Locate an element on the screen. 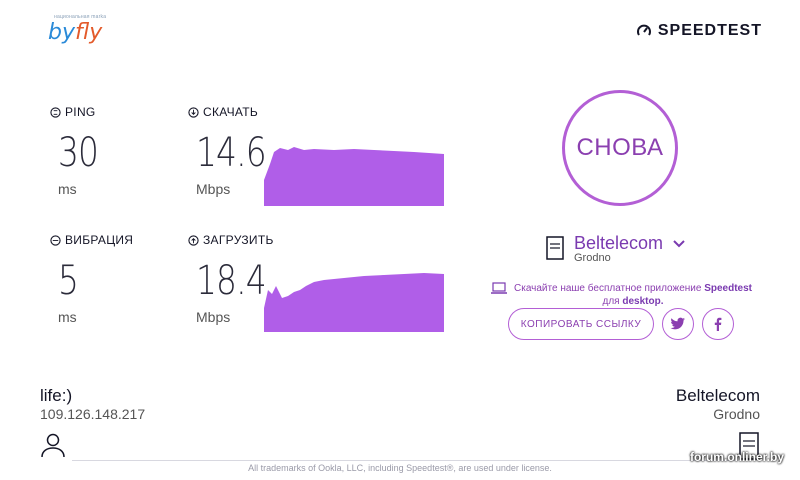  promo-platform-link: desktop. is located at coordinates (642, 301).